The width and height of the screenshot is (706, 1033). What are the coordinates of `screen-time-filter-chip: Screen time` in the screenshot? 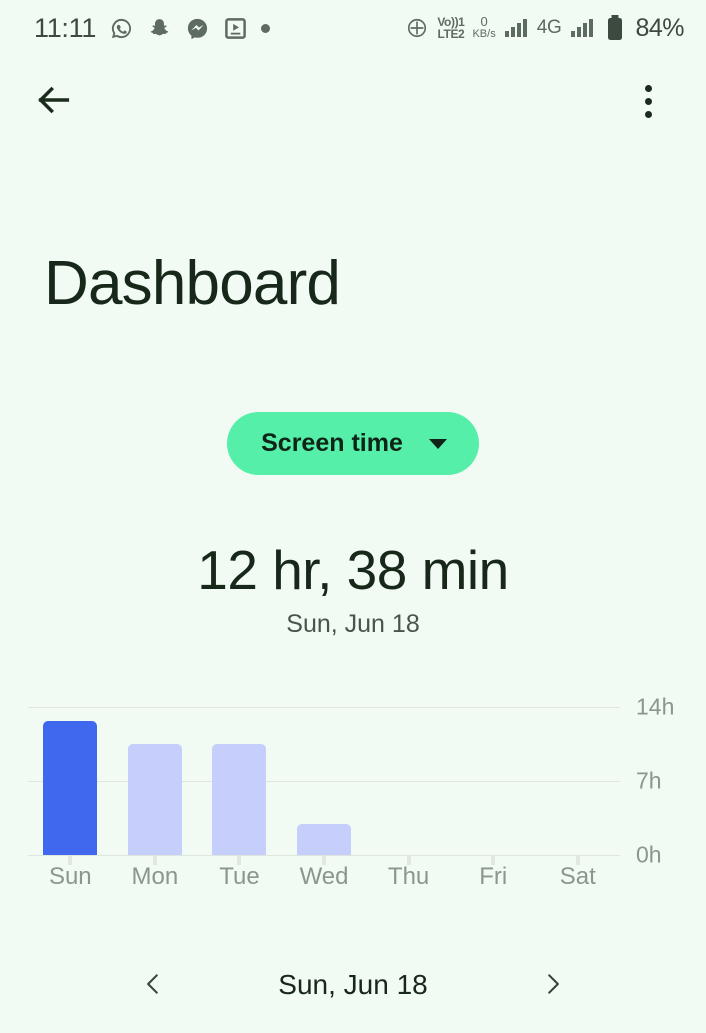 It's located at (353, 443).